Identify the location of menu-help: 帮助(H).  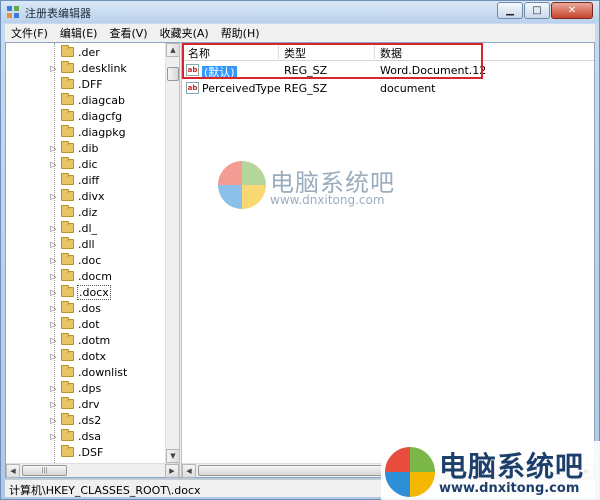
(240, 33).